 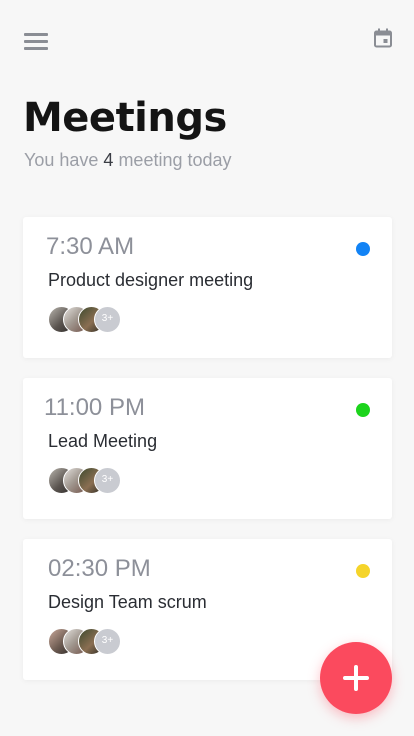 What do you see at coordinates (151, 280) in the screenshot?
I see `meeting-title: Product designer meeting` at bounding box center [151, 280].